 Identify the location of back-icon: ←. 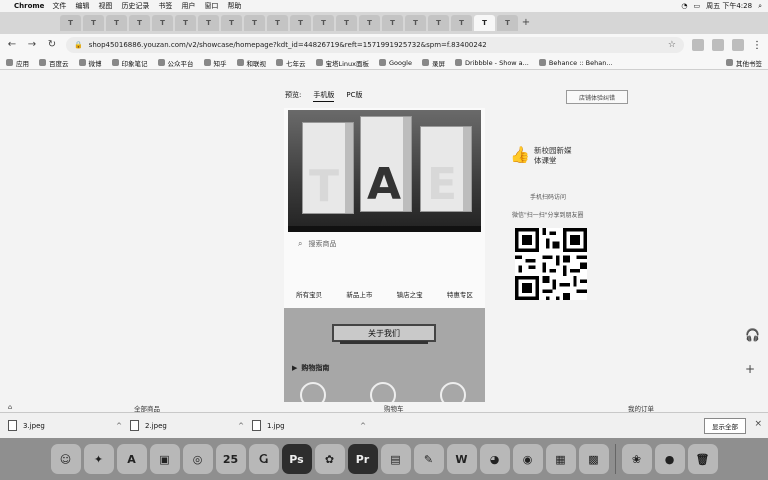
(12, 45).